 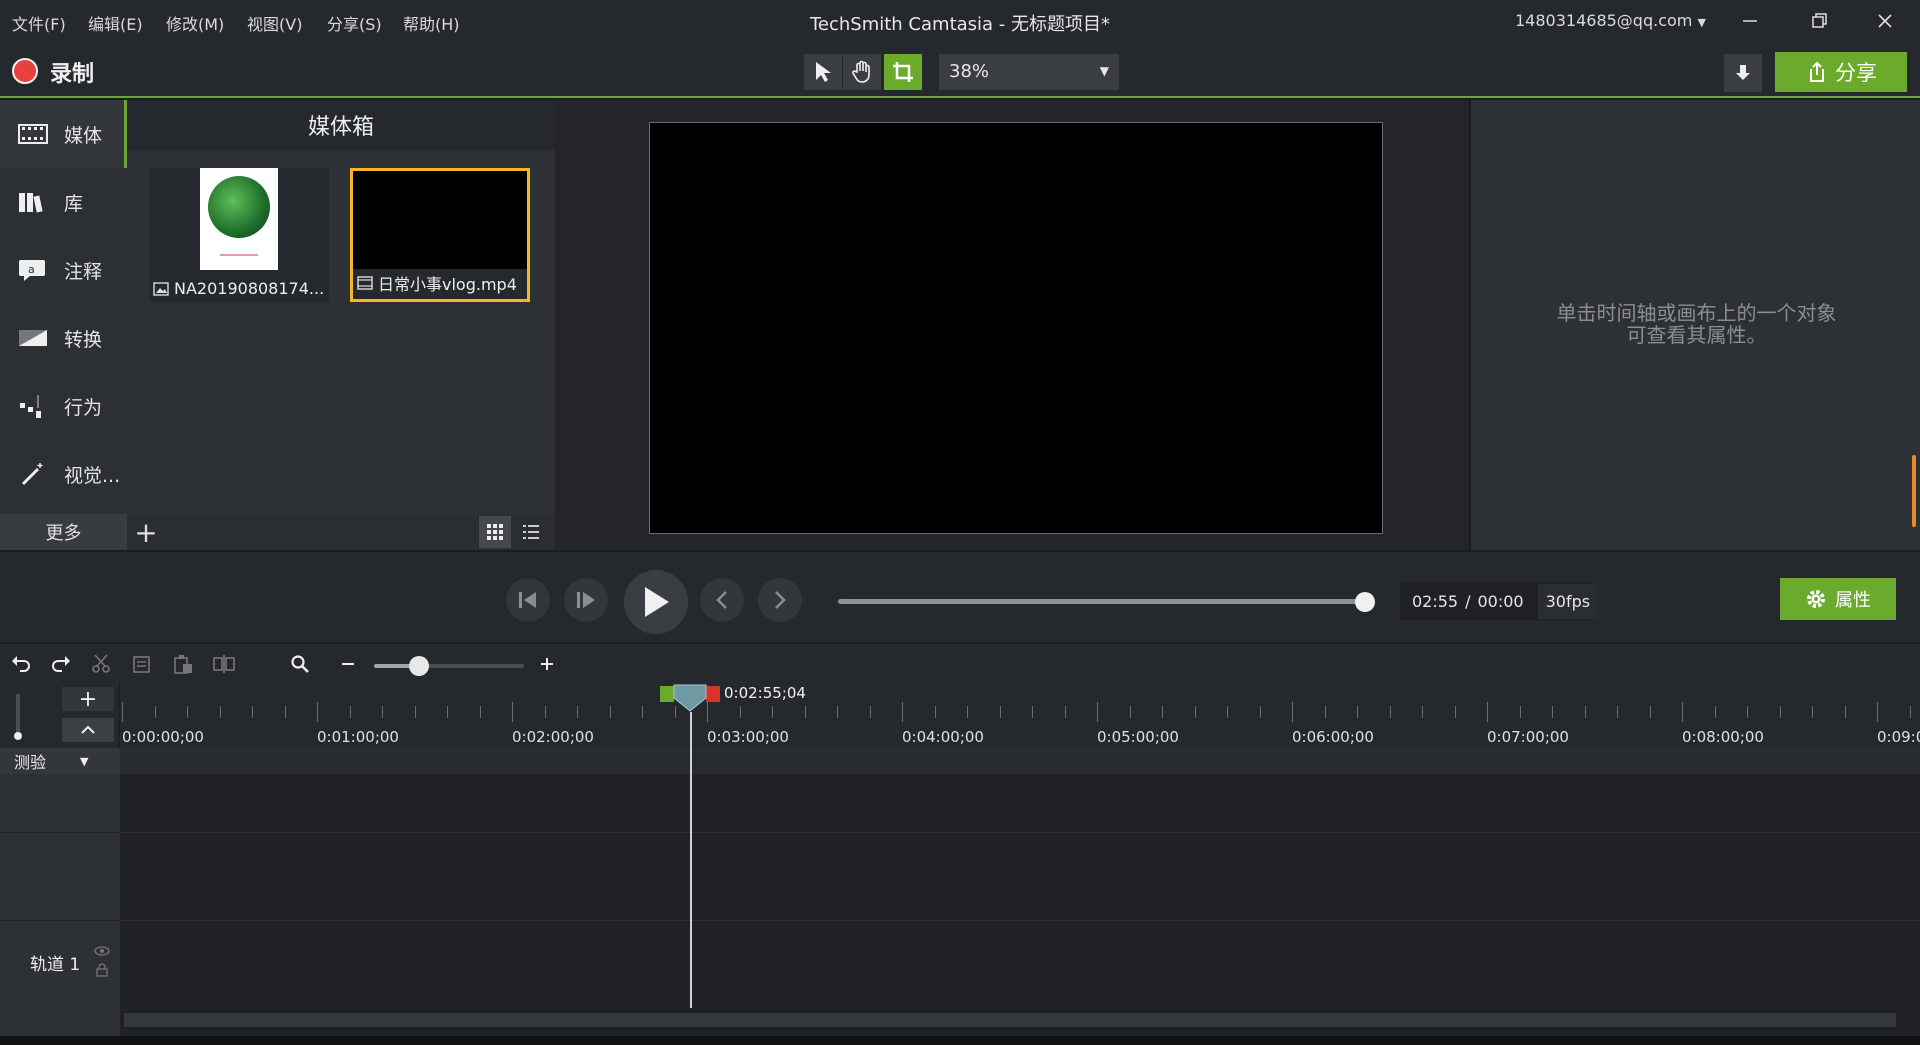 I want to click on zoom-in-button, so click(x=547, y=664).